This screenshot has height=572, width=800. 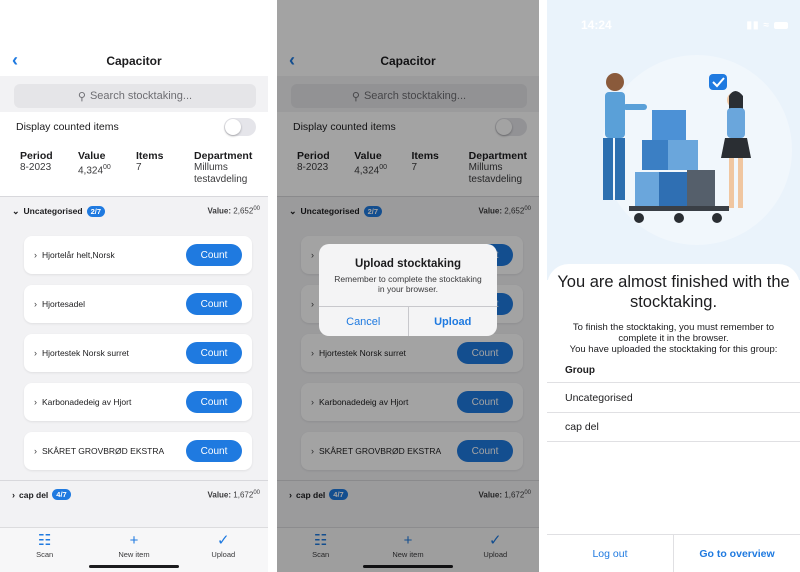 What do you see at coordinates (134, 211) in the screenshot?
I see `group-header-uncategorised: ⌄ Uncategorised 2/7 Value: 2,65200` at bounding box center [134, 211].